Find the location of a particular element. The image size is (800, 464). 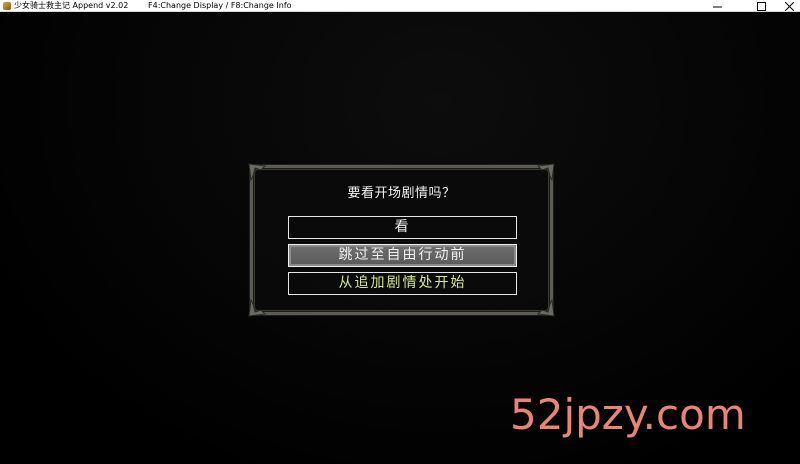

opening-dialog: 要看开场剧情吗？ 看 跳过至自由行动前 从追加剧情处开始 is located at coordinates (401, 240).